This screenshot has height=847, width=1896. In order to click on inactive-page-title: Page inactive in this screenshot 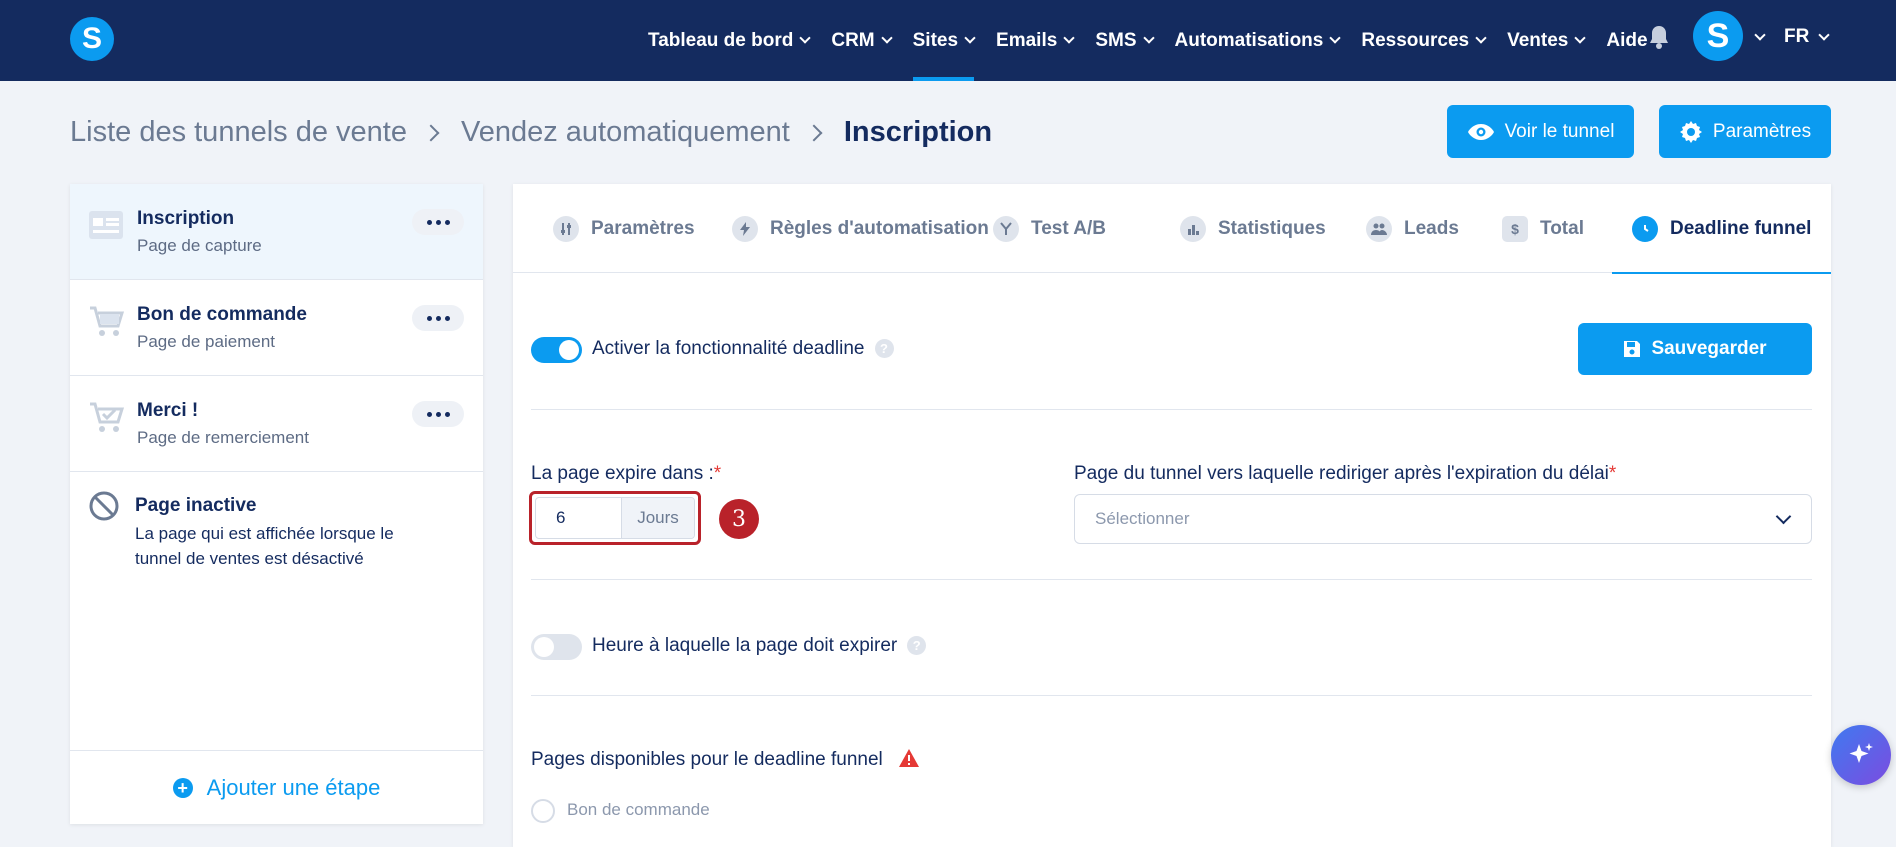, I will do `click(196, 505)`.